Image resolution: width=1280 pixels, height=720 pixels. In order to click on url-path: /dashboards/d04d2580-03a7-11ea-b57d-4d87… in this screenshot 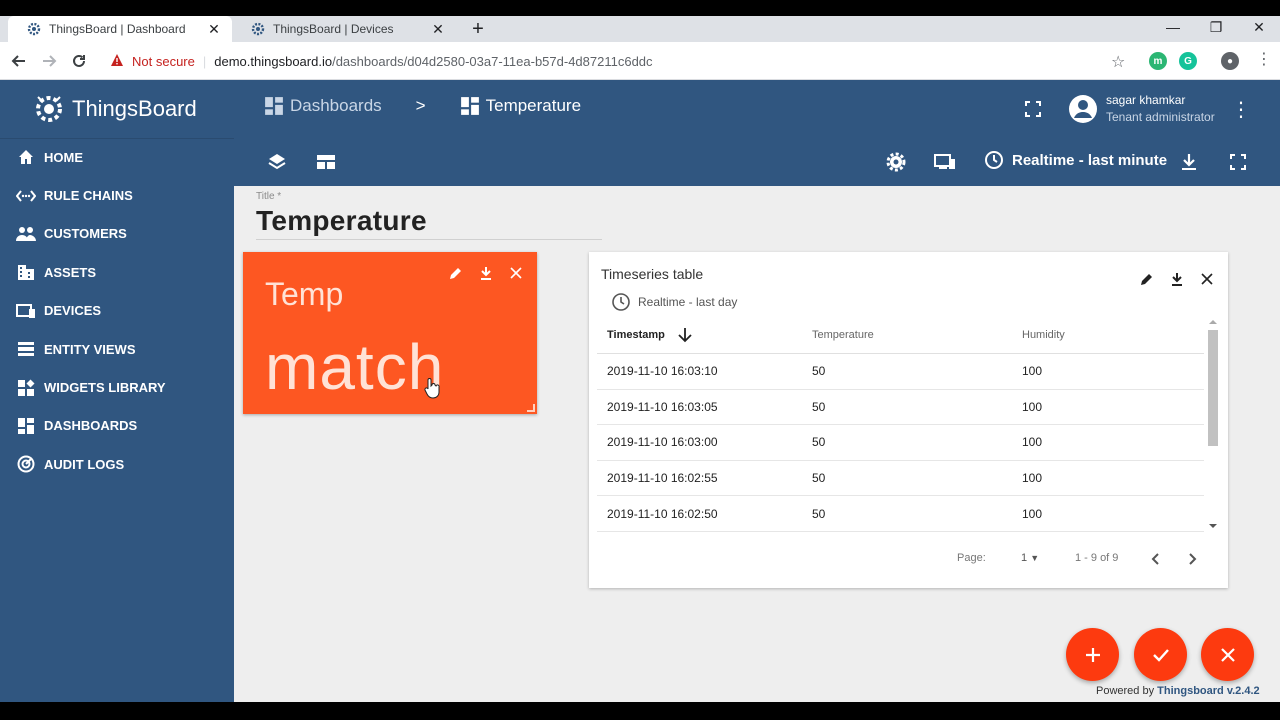, I will do `click(492, 61)`.